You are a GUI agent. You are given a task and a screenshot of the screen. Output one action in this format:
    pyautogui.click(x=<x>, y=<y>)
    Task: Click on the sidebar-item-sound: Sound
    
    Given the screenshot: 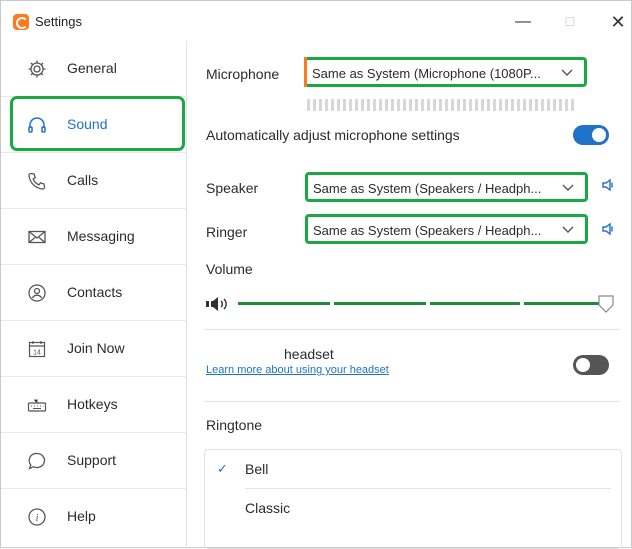 What is the action you would take?
    pyautogui.click(x=93, y=125)
    